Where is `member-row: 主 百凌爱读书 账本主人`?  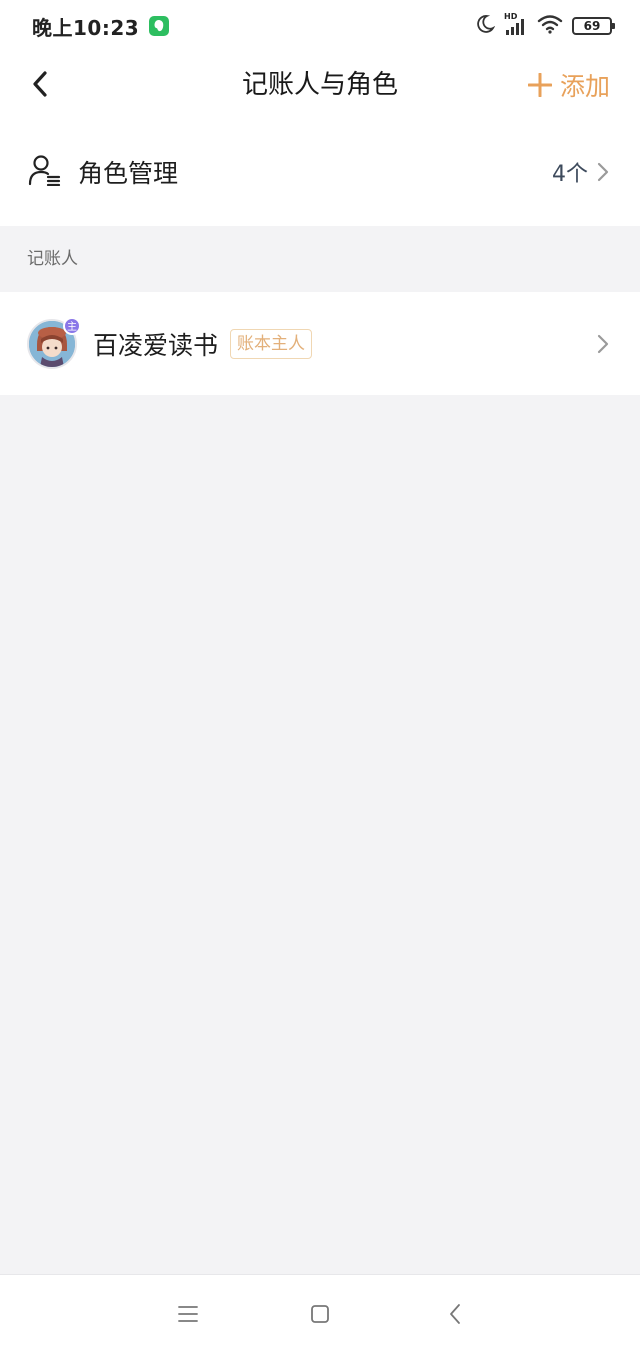 member-row: 主 百凌爱读书 账本主人 is located at coordinates (320, 343).